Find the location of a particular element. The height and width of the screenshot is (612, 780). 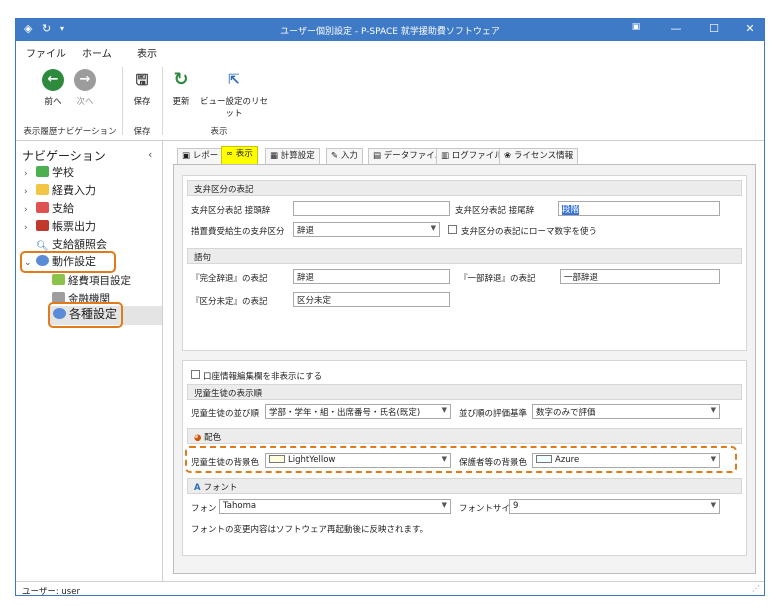

nav-item-expense-entry: › 経費入力 is located at coordinates (60, 190).